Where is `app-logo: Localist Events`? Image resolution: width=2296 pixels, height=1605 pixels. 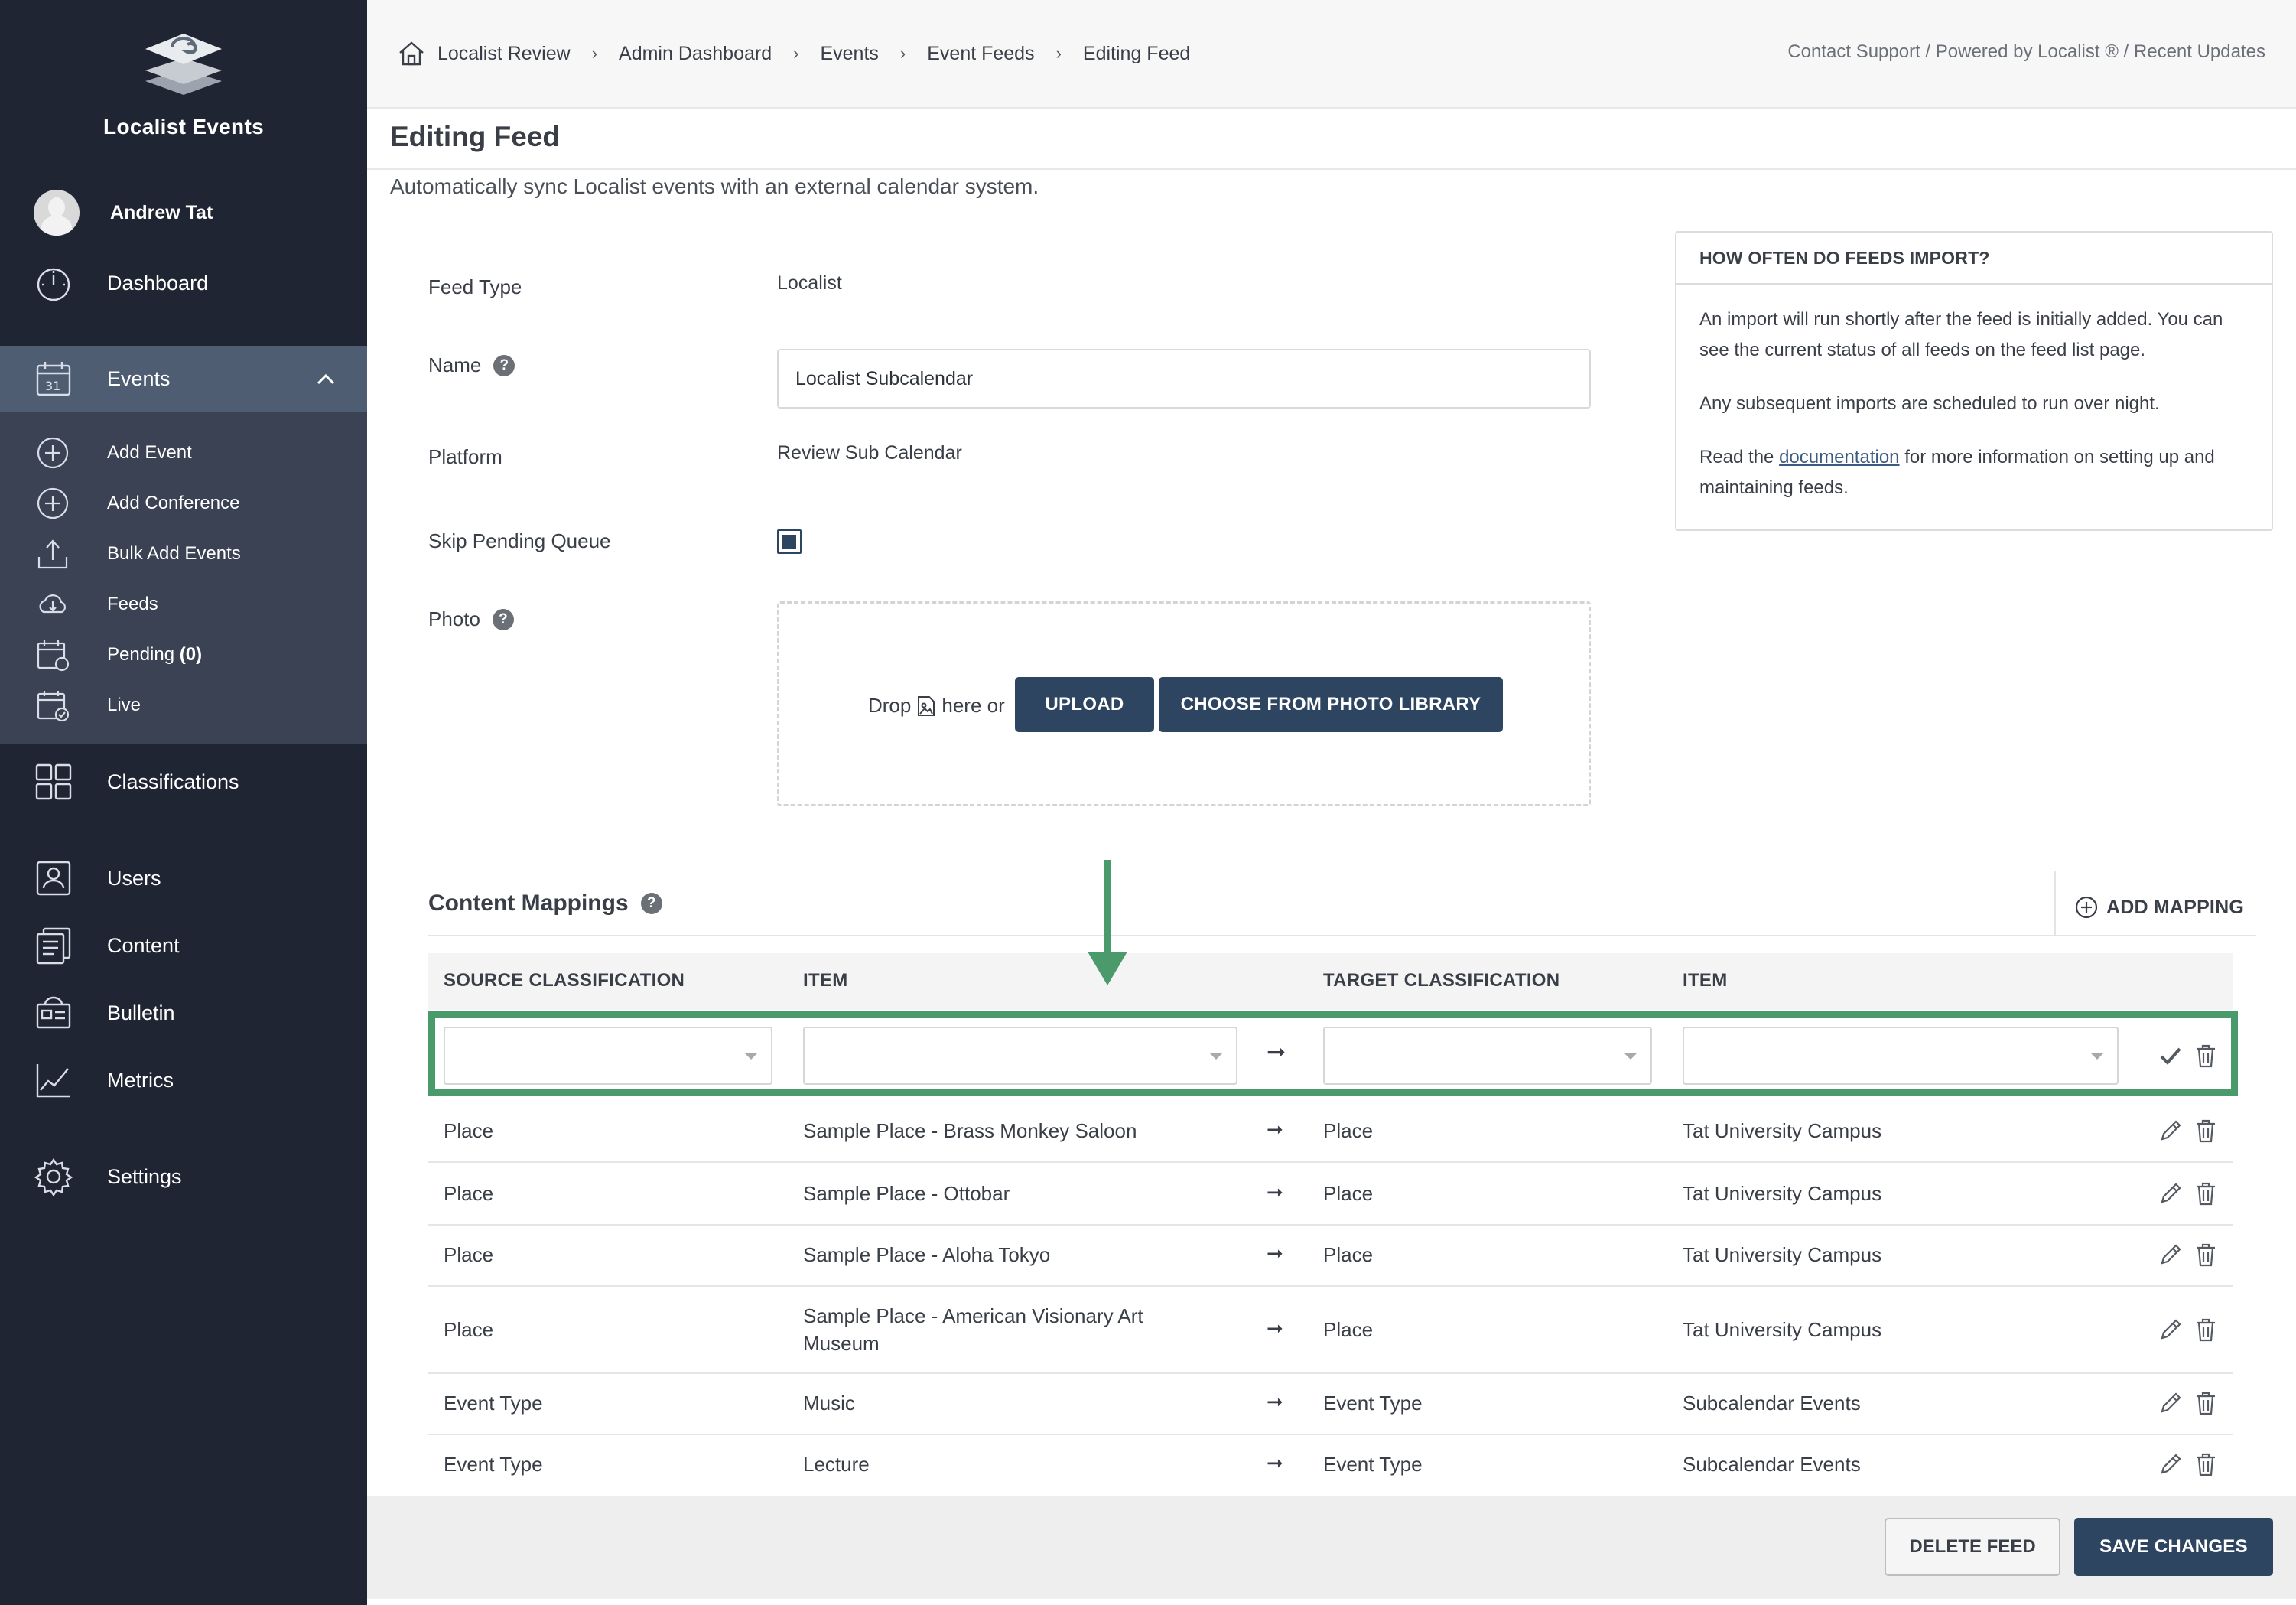
app-logo: Localist Events is located at coordinates (184, 85).